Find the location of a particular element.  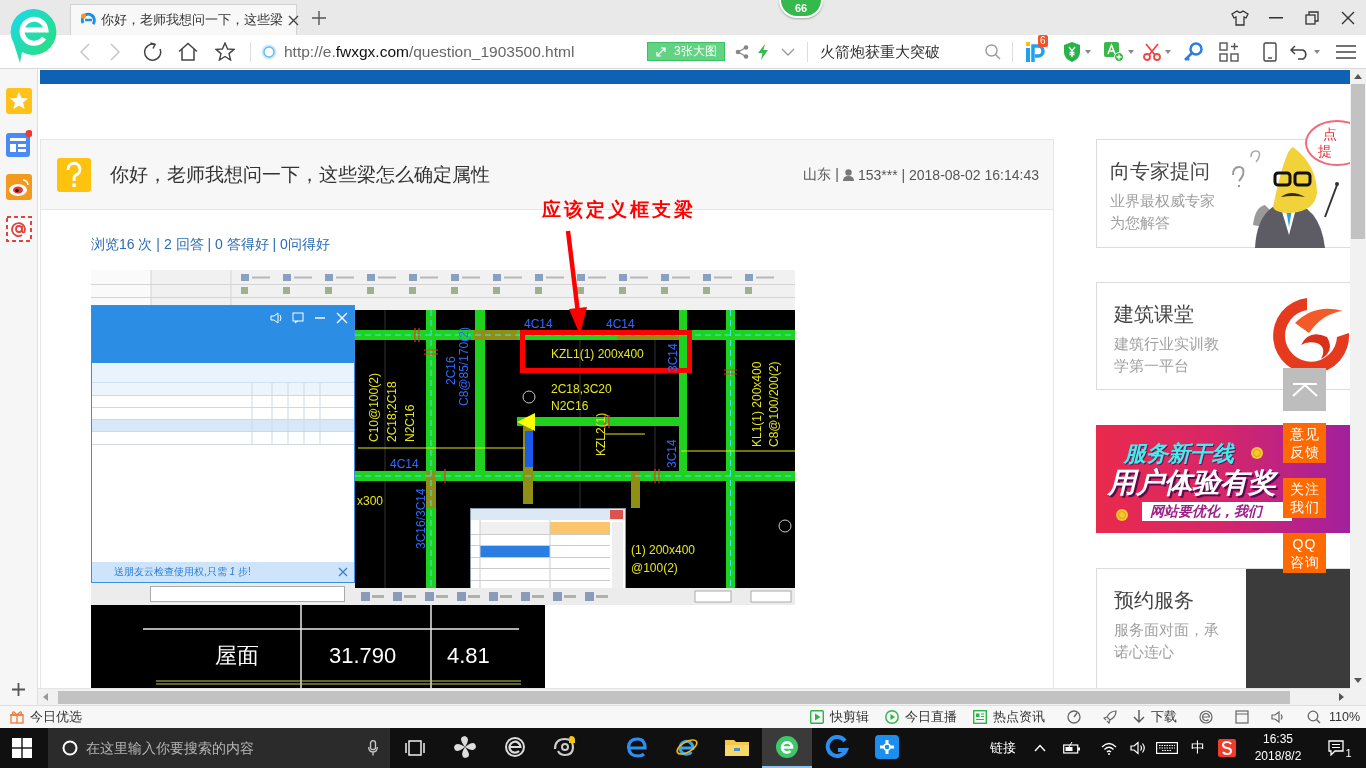

card-subtitle: 业界最权威专家为您解答 is located at coordinates (1163, 212).